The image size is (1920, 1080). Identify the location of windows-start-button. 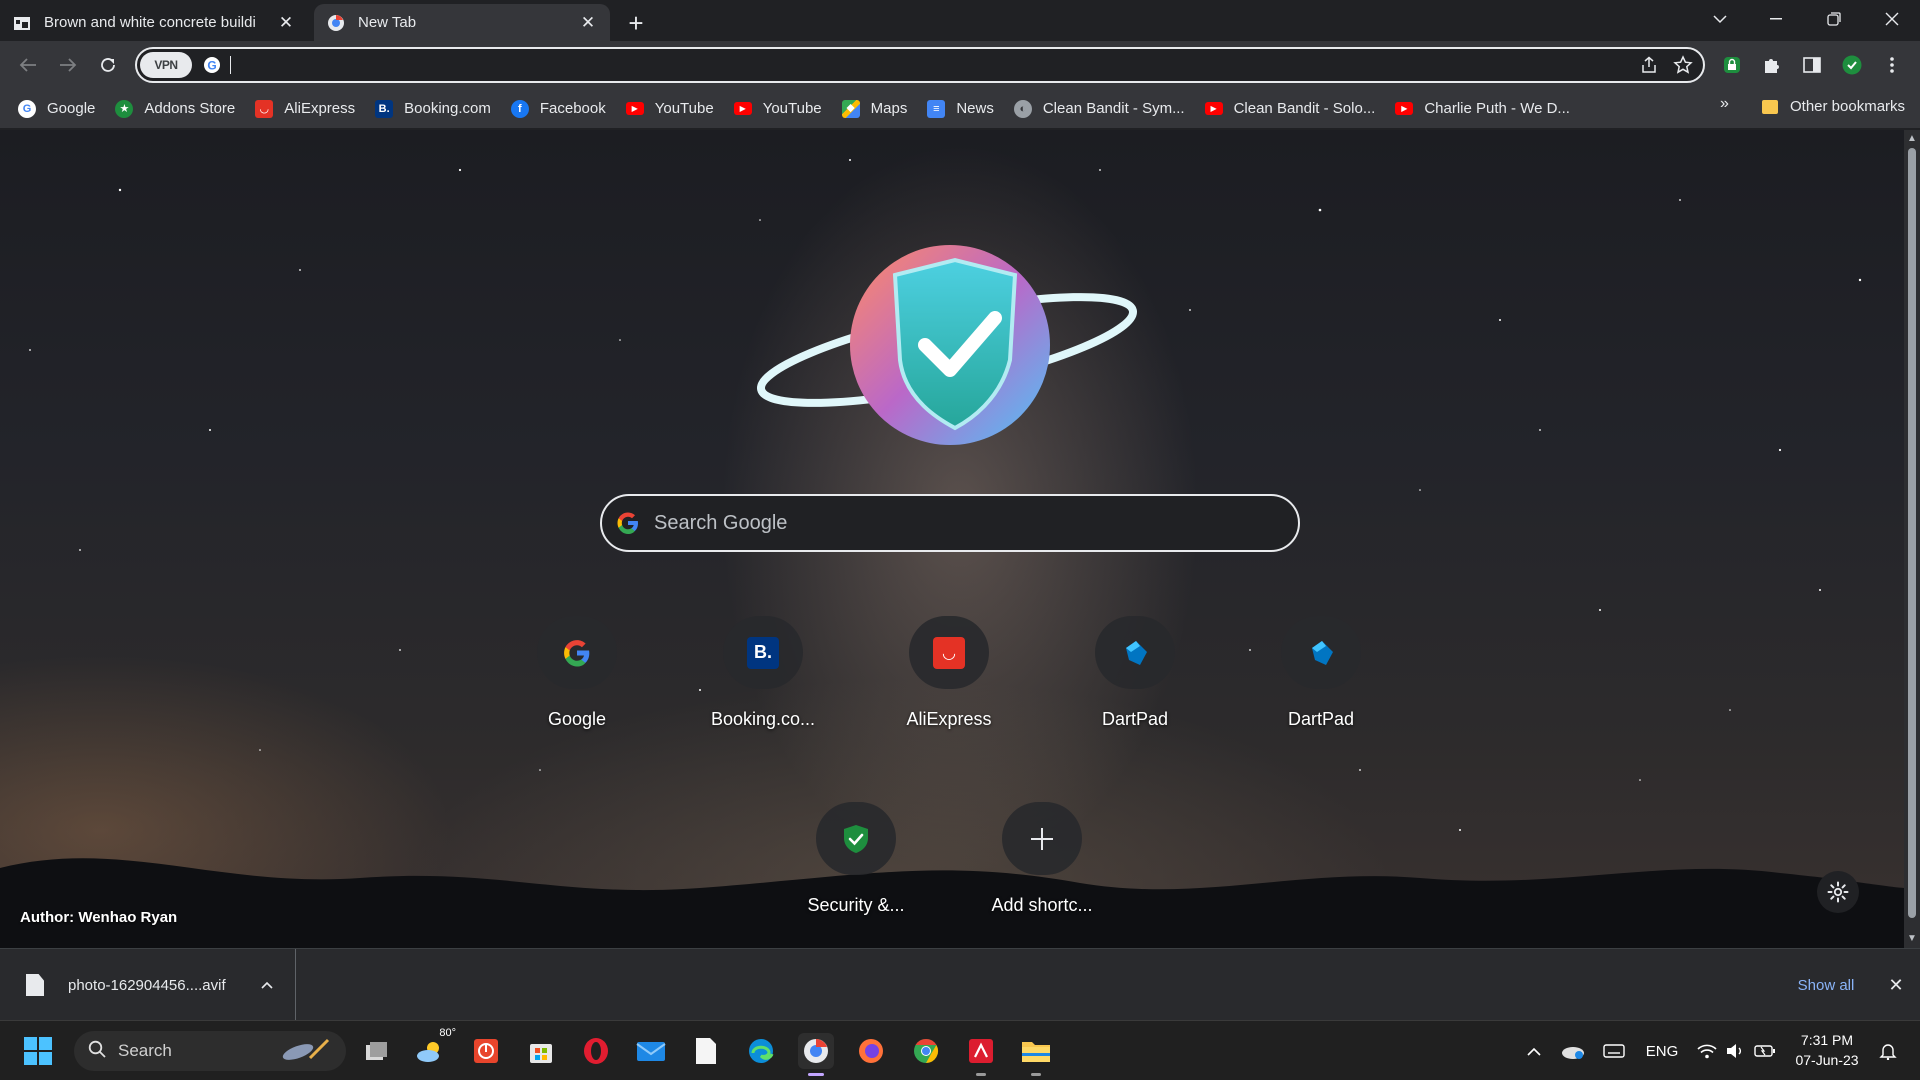
(38, 1051).